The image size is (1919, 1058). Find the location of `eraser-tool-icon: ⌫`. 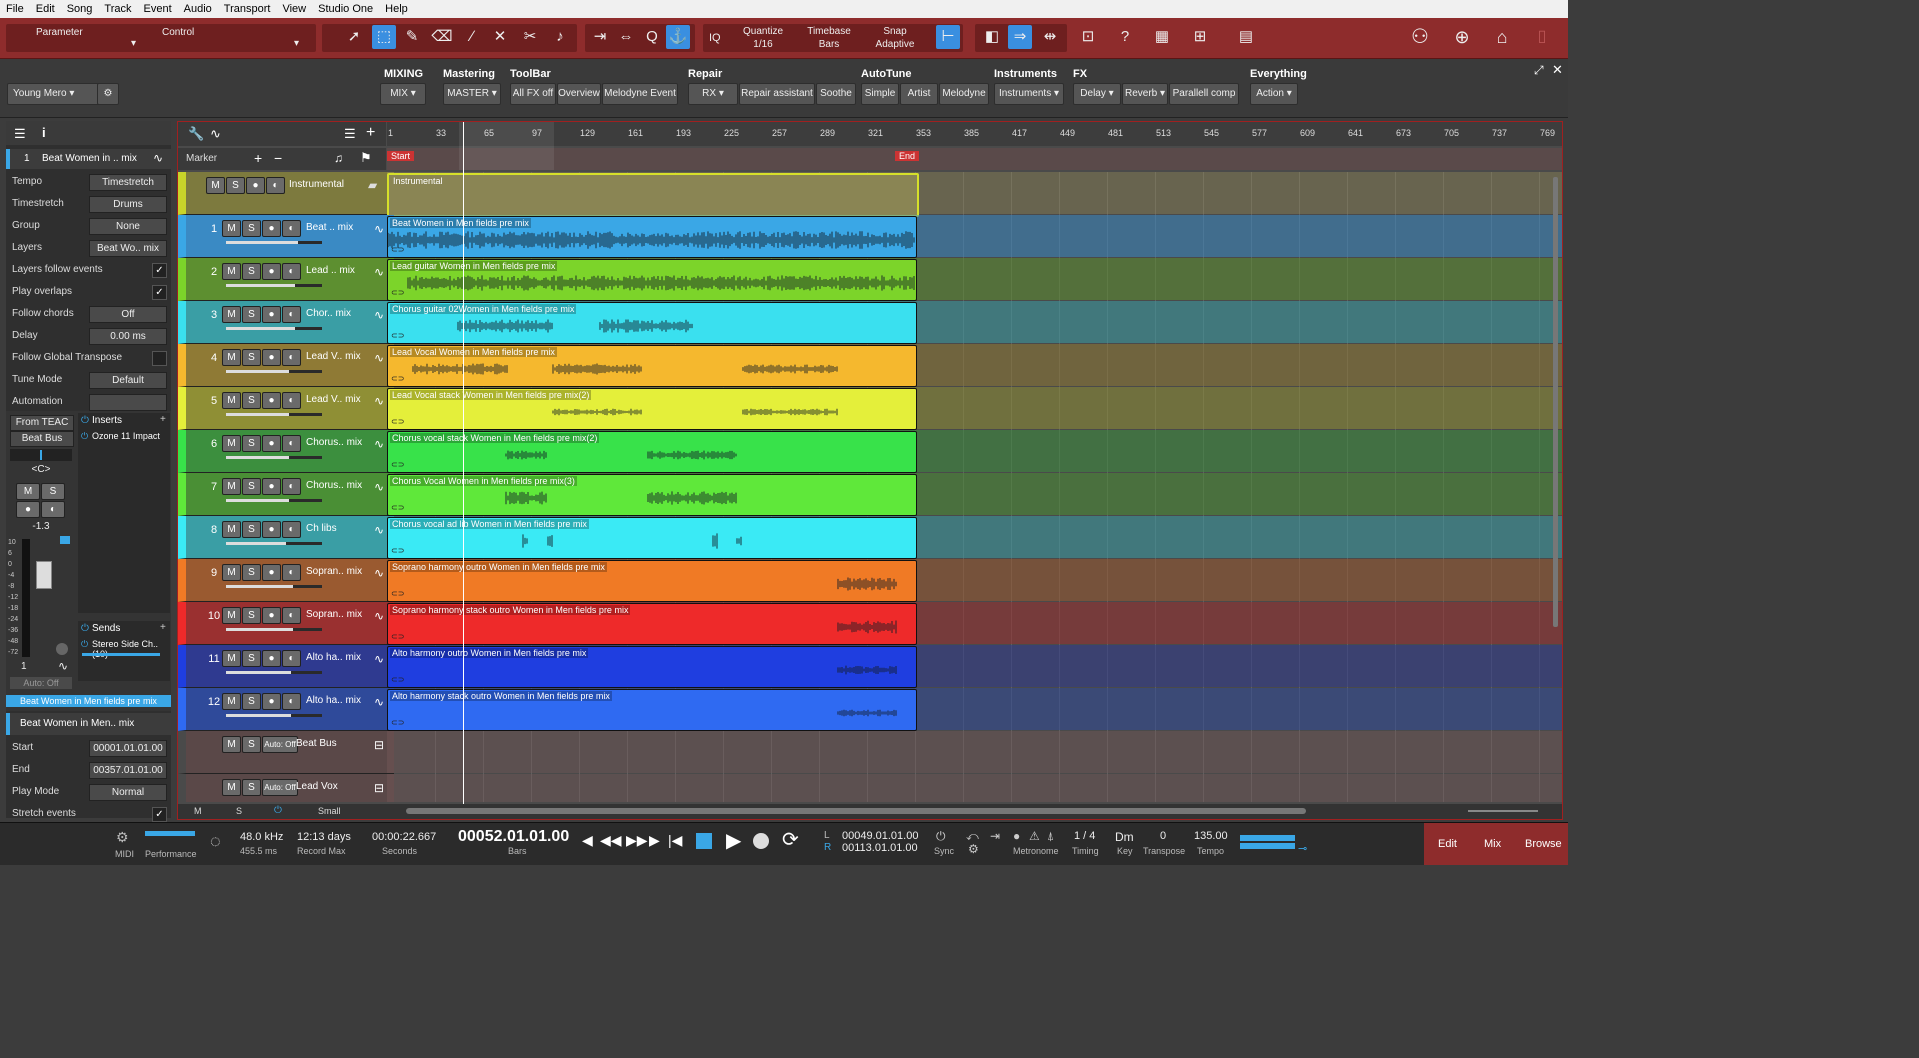

eraser-tool-icon: ⌫ is located at coordinates (442, 37).